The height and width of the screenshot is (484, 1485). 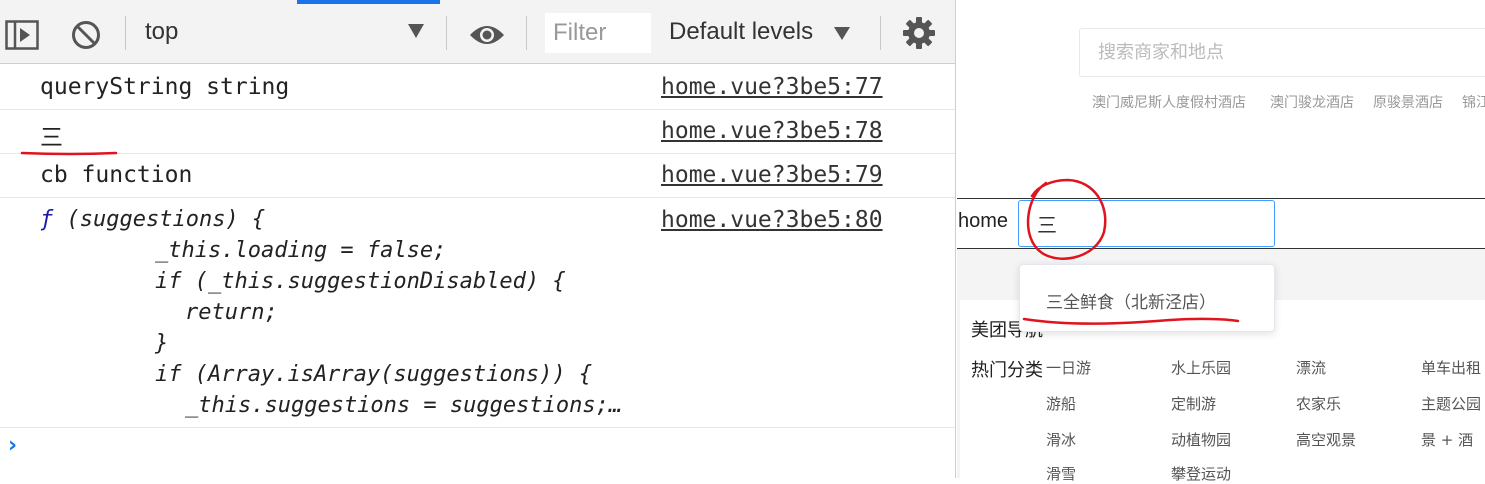 What do you see at coordinates (116, 175) in the screenshot?
I see `message-text: cb function` at bounding box center [116, 175].